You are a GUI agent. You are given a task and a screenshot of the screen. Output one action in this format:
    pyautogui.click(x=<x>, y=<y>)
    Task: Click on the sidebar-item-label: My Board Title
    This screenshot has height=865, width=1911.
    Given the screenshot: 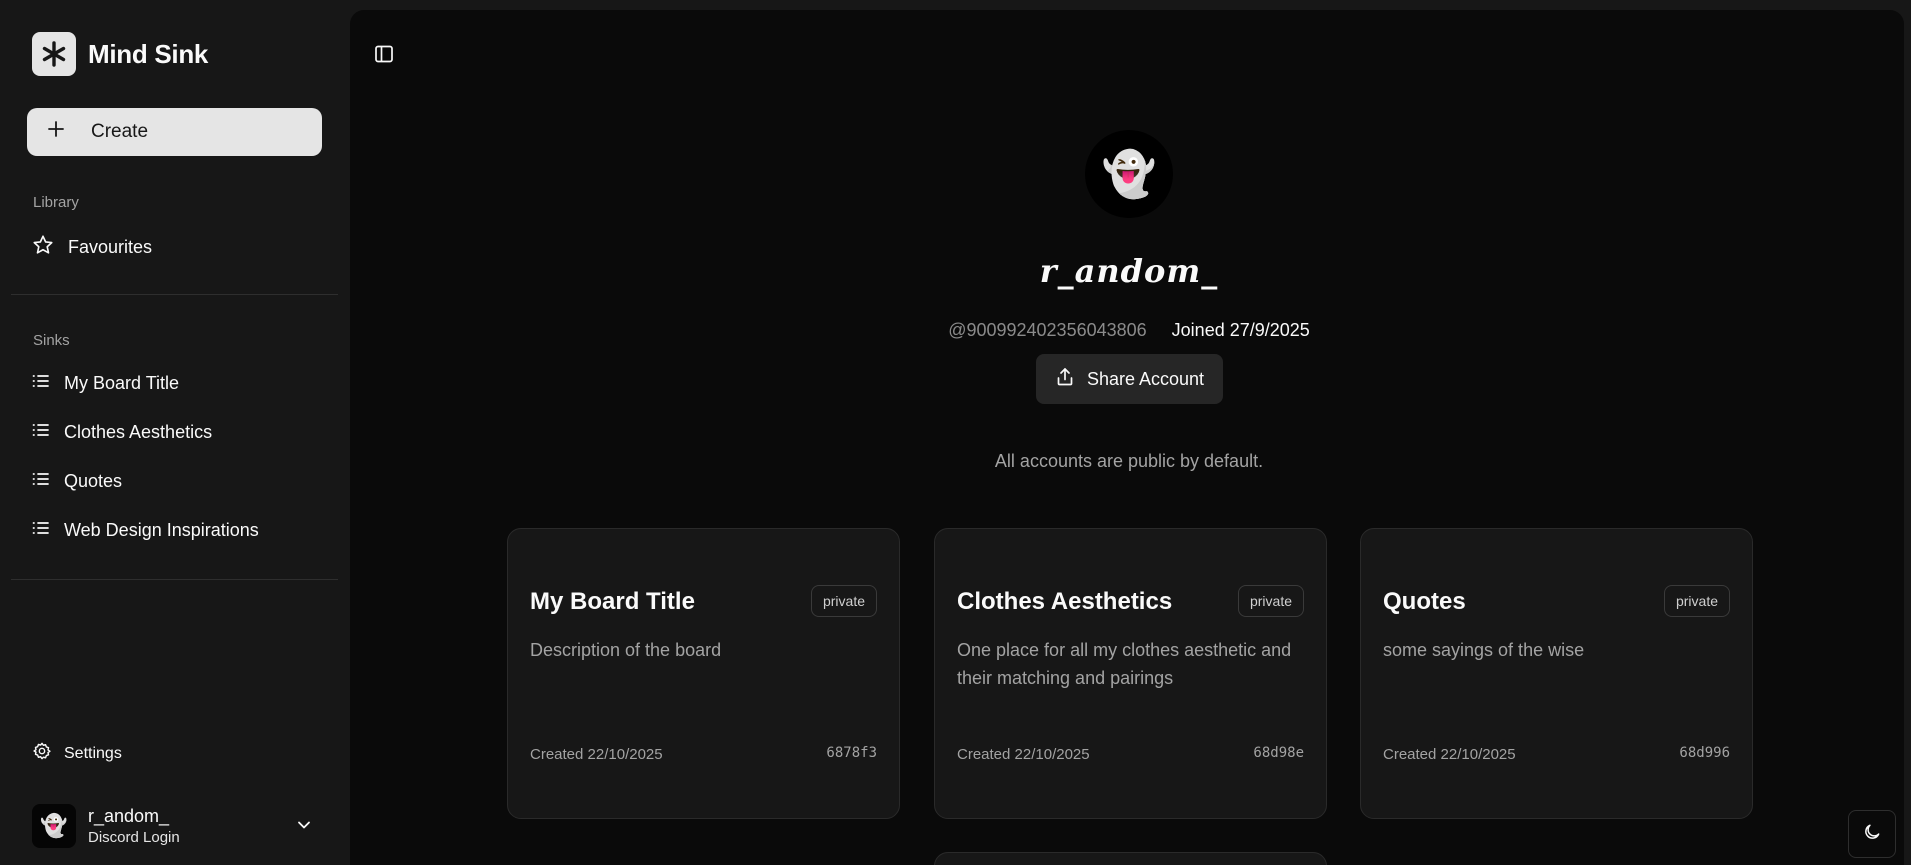 What is the action you would take?
    pyautogui.click(x=122, y=383)
    